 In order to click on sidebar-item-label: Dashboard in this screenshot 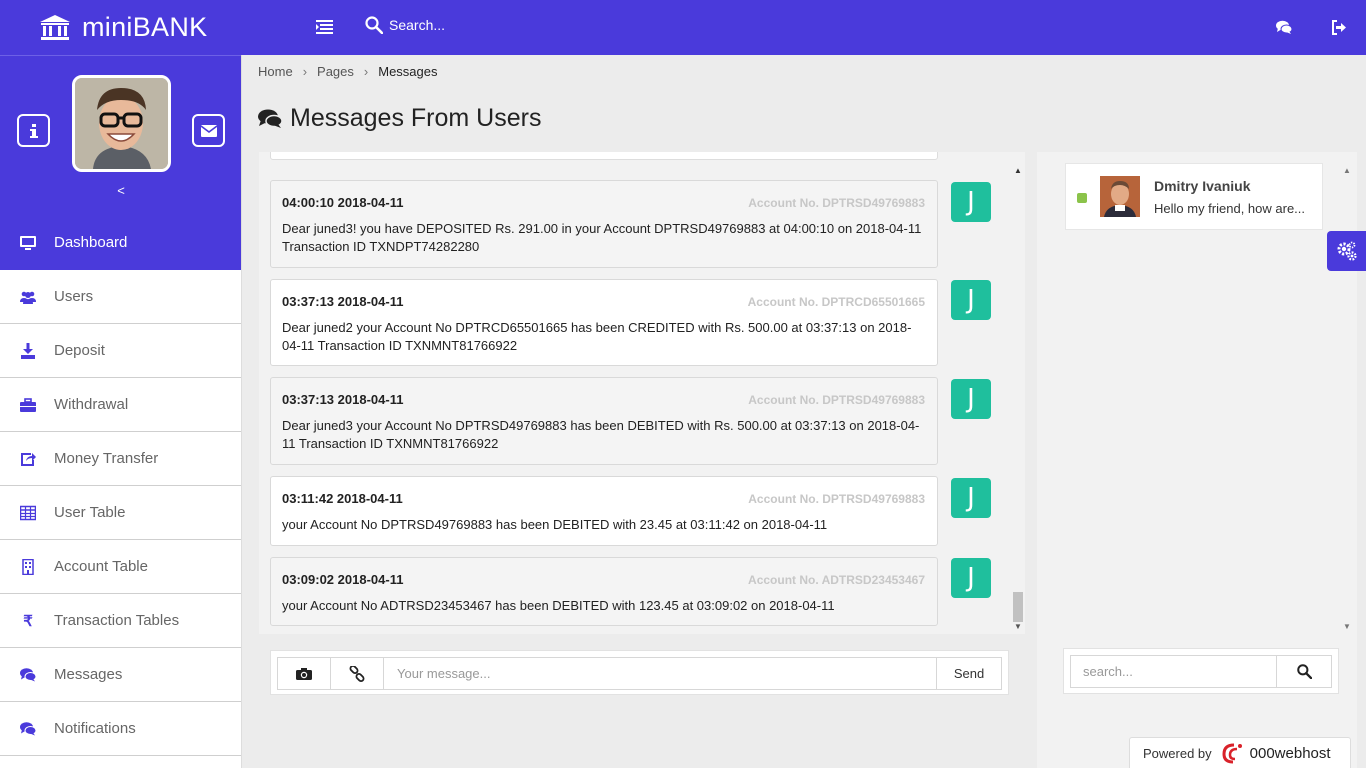, I will do `click(91, 242)`.